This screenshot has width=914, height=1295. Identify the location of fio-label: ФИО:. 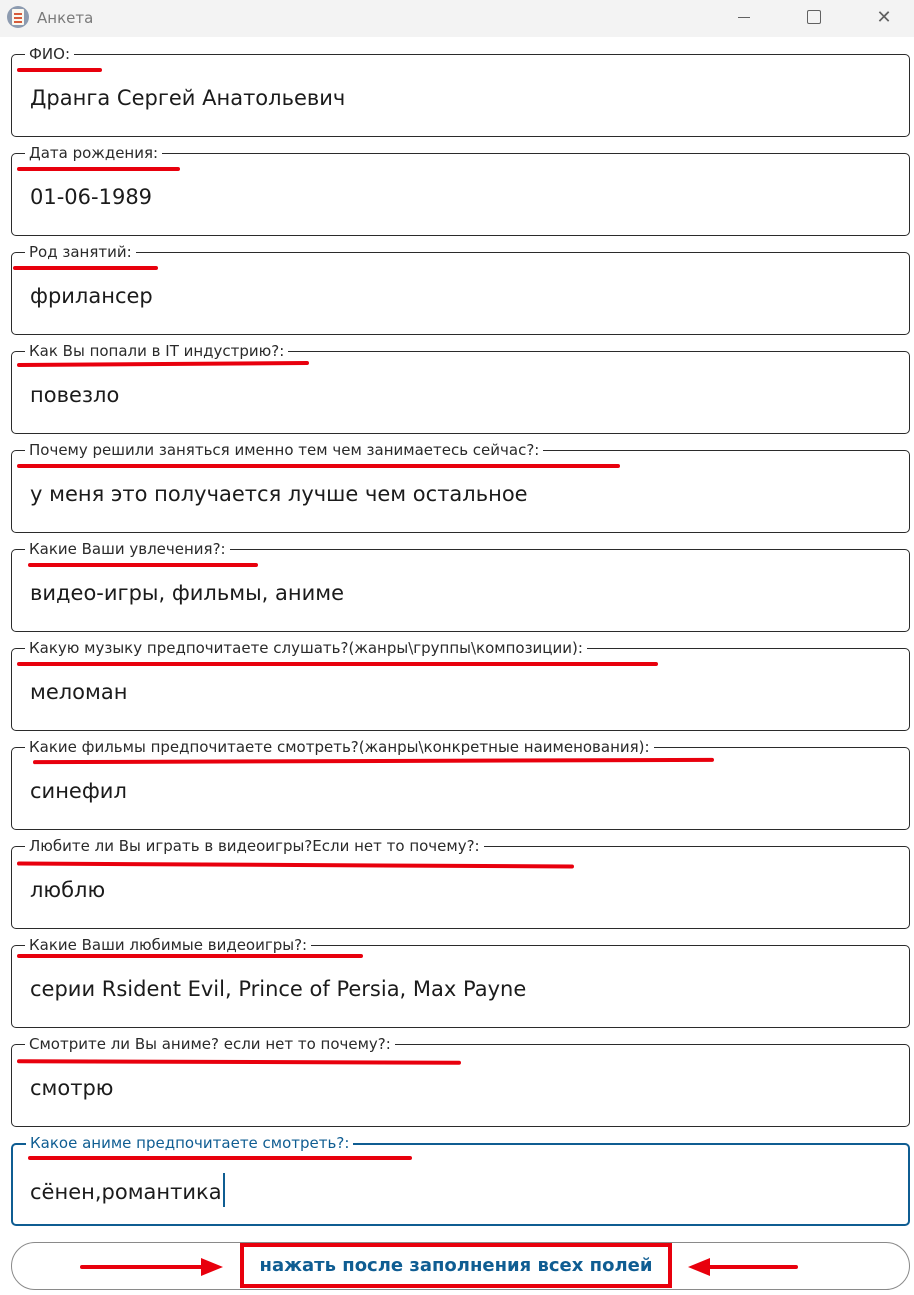
(49, 54).